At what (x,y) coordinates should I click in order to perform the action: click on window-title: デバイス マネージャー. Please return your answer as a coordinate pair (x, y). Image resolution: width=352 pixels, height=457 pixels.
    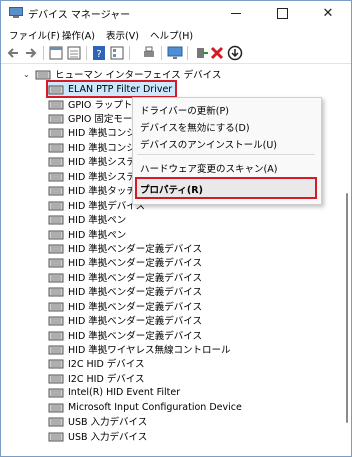
    Looking at the image, I should click on (79, 15).